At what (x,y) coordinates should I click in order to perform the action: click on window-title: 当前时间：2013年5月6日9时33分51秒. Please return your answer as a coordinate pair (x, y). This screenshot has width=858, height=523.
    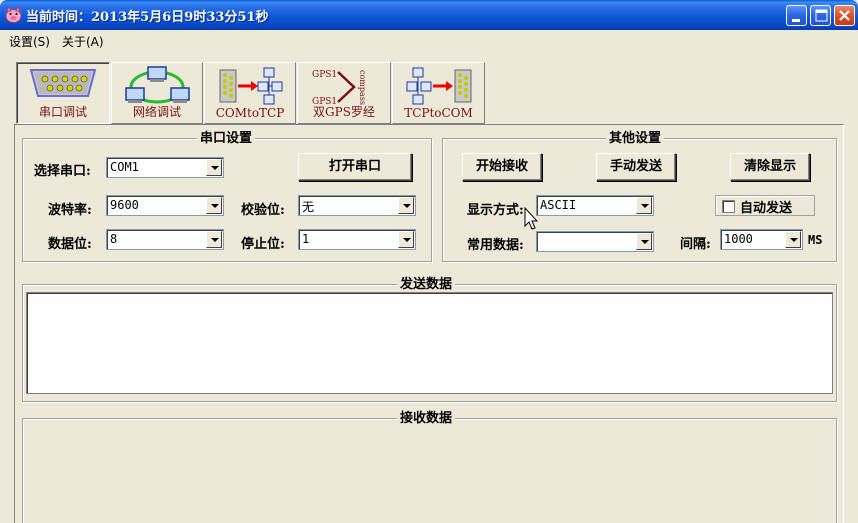
    Looking at the image, I should click on (147, 17).